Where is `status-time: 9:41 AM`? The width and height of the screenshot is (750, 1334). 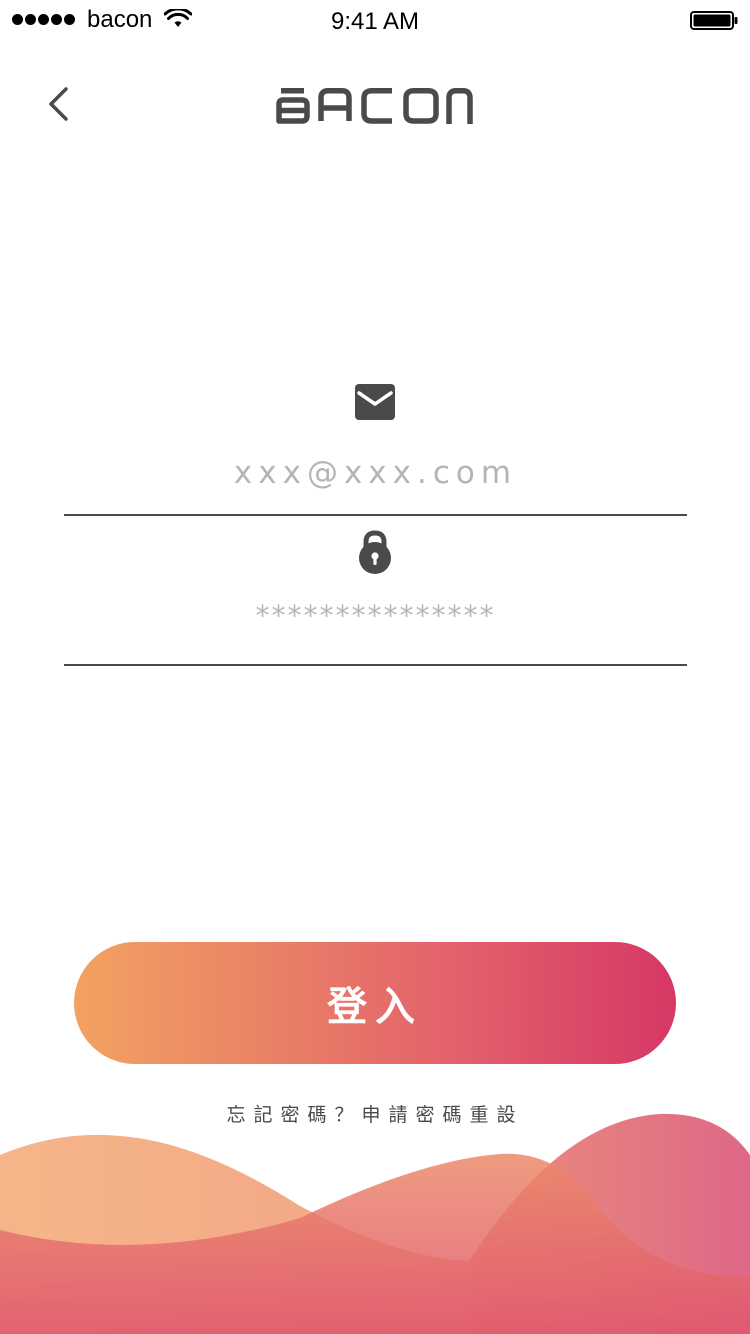 status-time: 9:41 AM is located at coordinates (375, 21).